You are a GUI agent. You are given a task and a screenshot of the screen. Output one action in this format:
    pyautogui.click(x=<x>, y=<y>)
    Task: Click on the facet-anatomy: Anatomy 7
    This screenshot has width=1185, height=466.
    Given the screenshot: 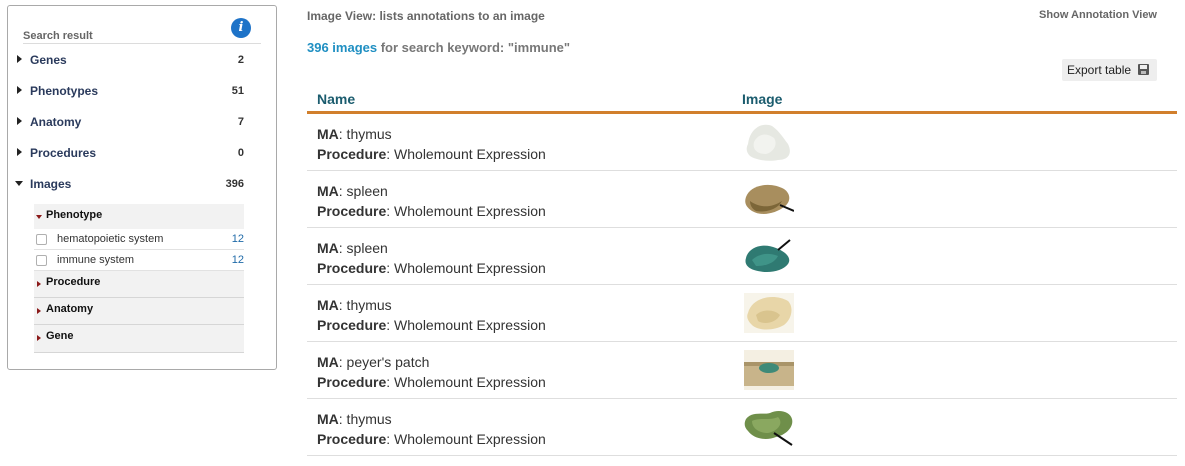 What is the action you would take?
    pyautogui.click(x=134, y=122)
    